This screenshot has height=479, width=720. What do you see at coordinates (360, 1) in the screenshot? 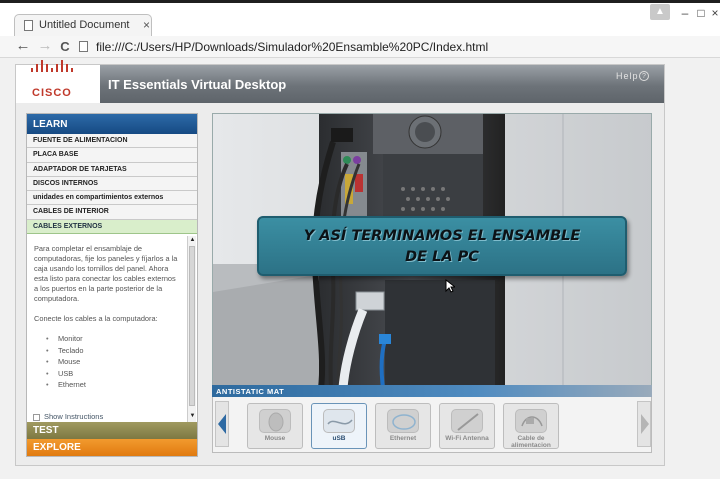
I see `window-top-edge` at bounding box center [360, 1].